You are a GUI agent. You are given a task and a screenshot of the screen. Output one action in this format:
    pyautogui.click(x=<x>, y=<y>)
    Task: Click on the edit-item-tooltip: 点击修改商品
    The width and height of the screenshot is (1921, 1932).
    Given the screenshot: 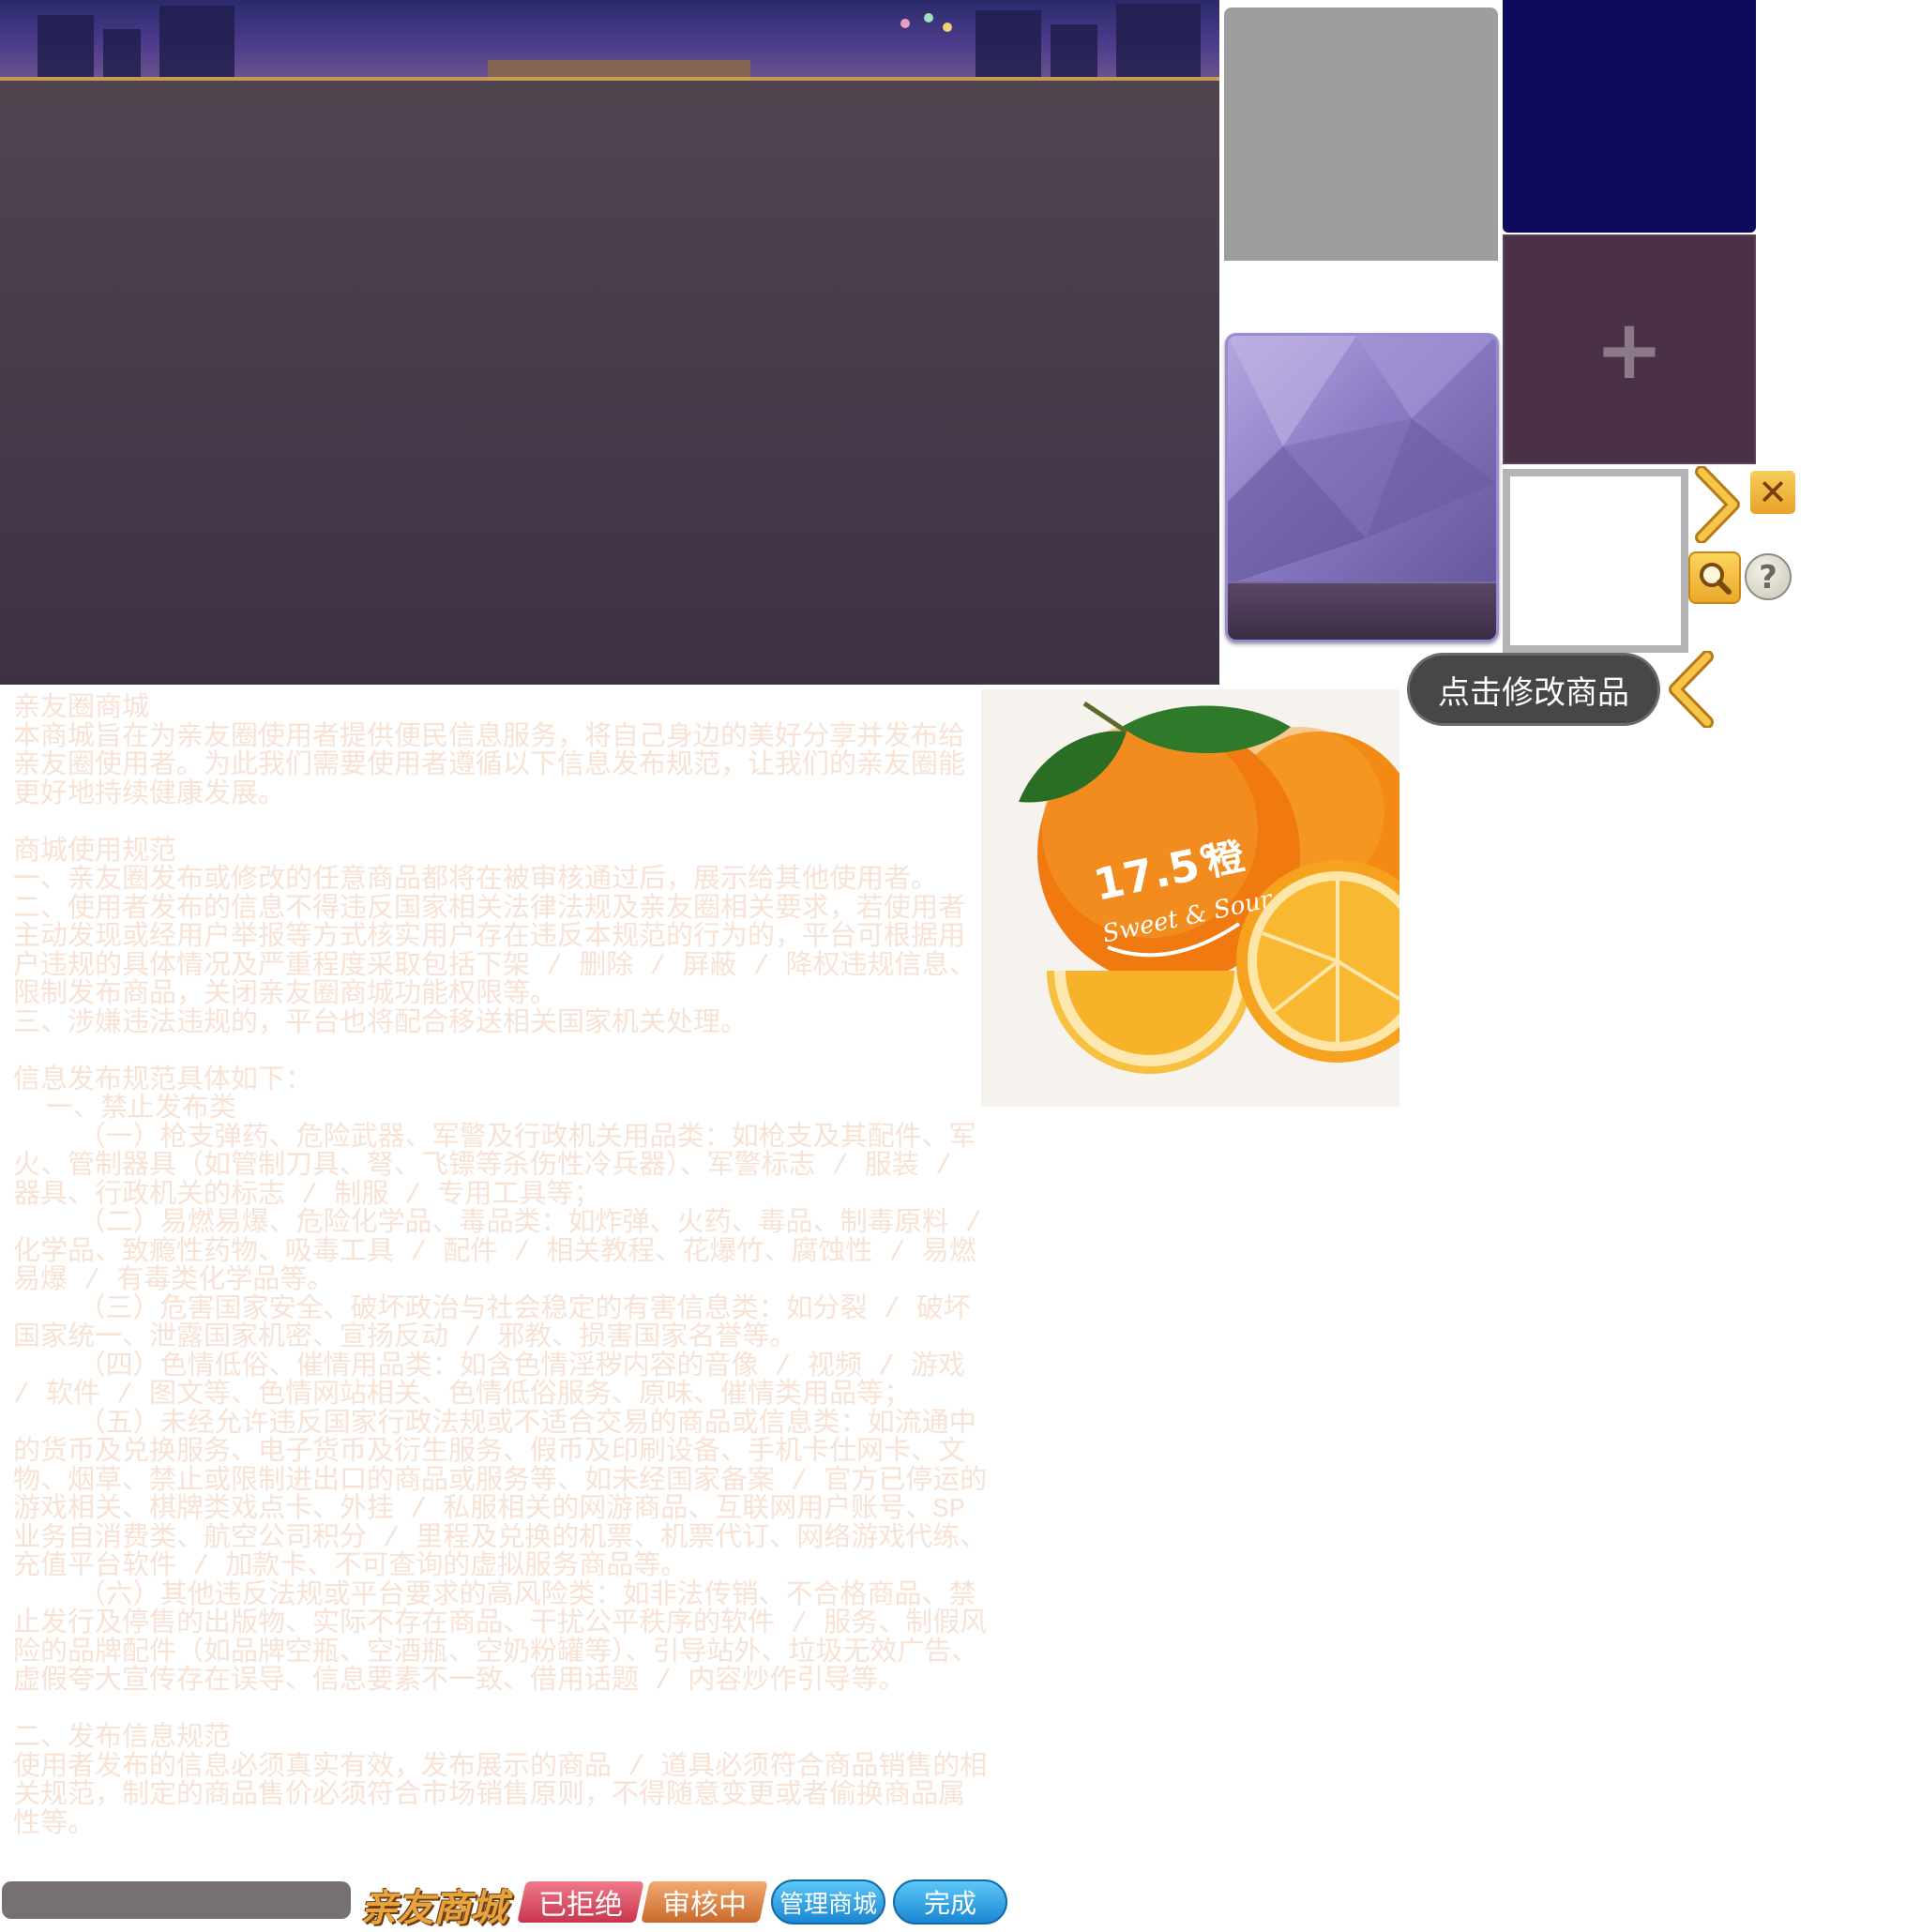 What is the action you would take?
    pyautogui.click(x=1533, y=689)
    